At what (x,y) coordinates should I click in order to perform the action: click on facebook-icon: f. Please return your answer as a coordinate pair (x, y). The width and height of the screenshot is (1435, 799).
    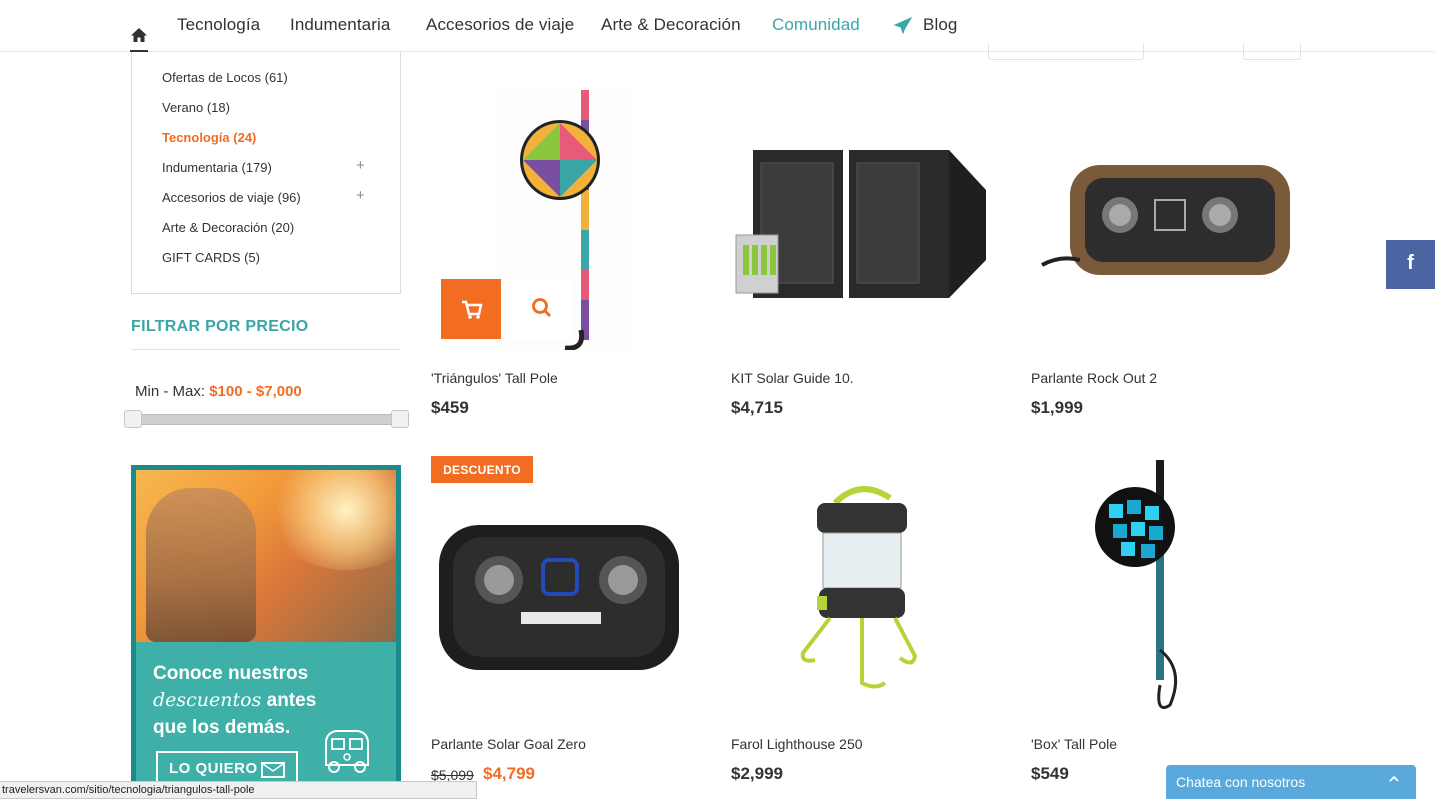
    Looking at the image, I should click on (1410, 263).